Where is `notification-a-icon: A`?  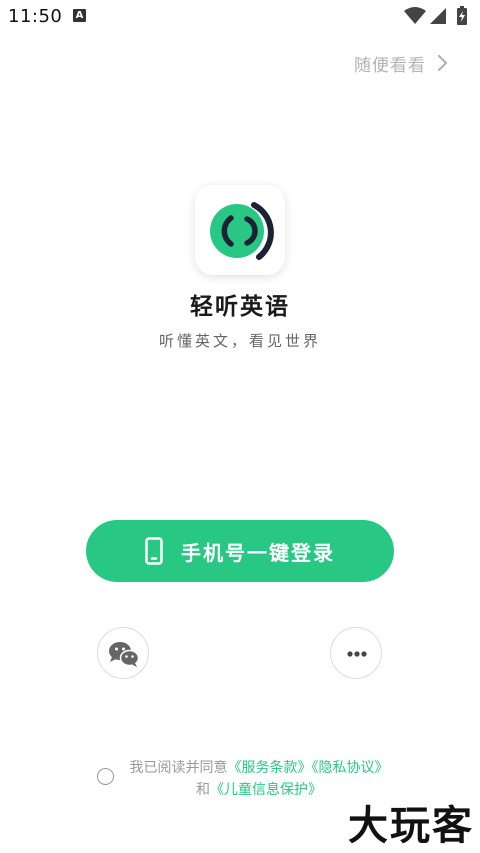
notification-a-icon: A is located at coordinates (79, 15).